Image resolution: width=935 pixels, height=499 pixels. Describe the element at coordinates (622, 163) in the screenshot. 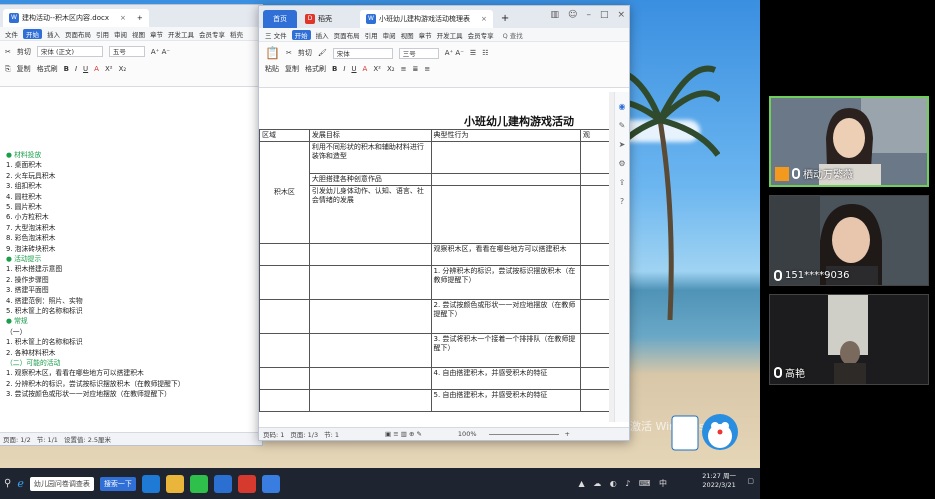

I see `settings-icon: ⚙` at that location.